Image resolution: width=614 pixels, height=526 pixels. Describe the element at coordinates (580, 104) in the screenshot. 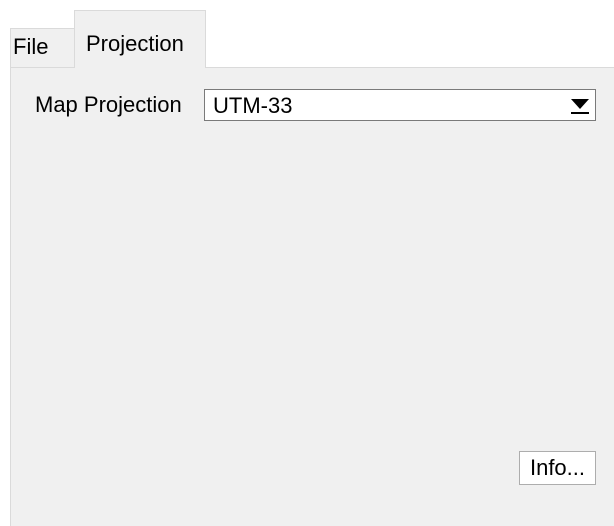

I see `dropdown-arrow-icon` at that location.